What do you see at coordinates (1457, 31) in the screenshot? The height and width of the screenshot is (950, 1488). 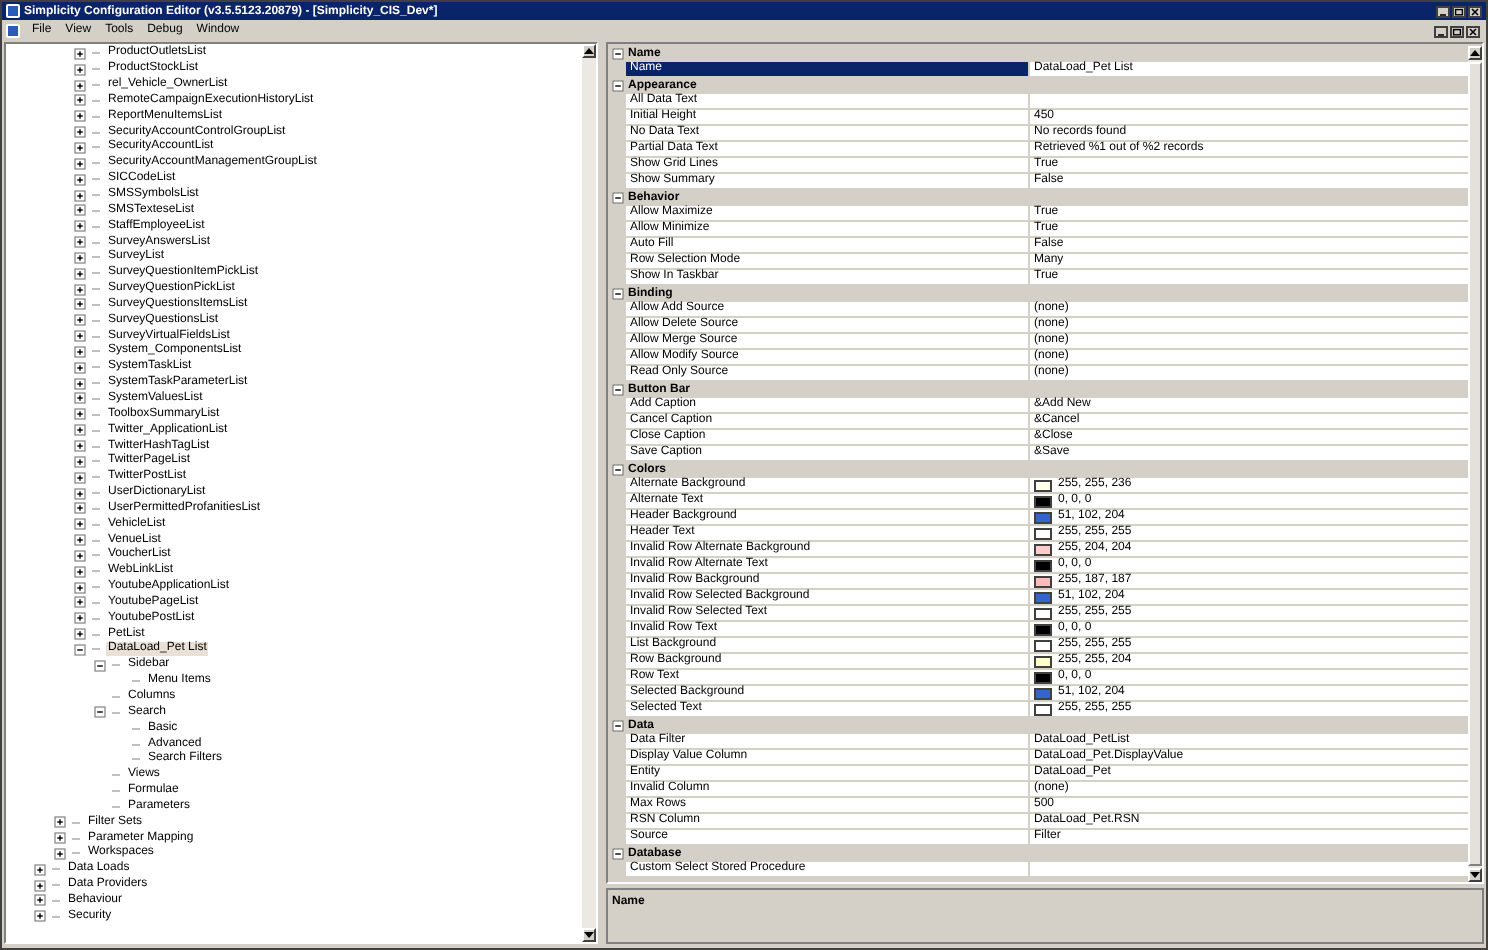 I see `restore-button` at bounding box center [1457, 31].